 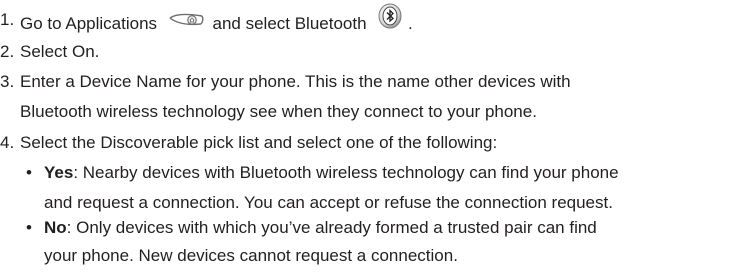 What do you see at coordinates (186, 22) in the screenshot?
I see `applications-icon` at bounding box center [186, 22].